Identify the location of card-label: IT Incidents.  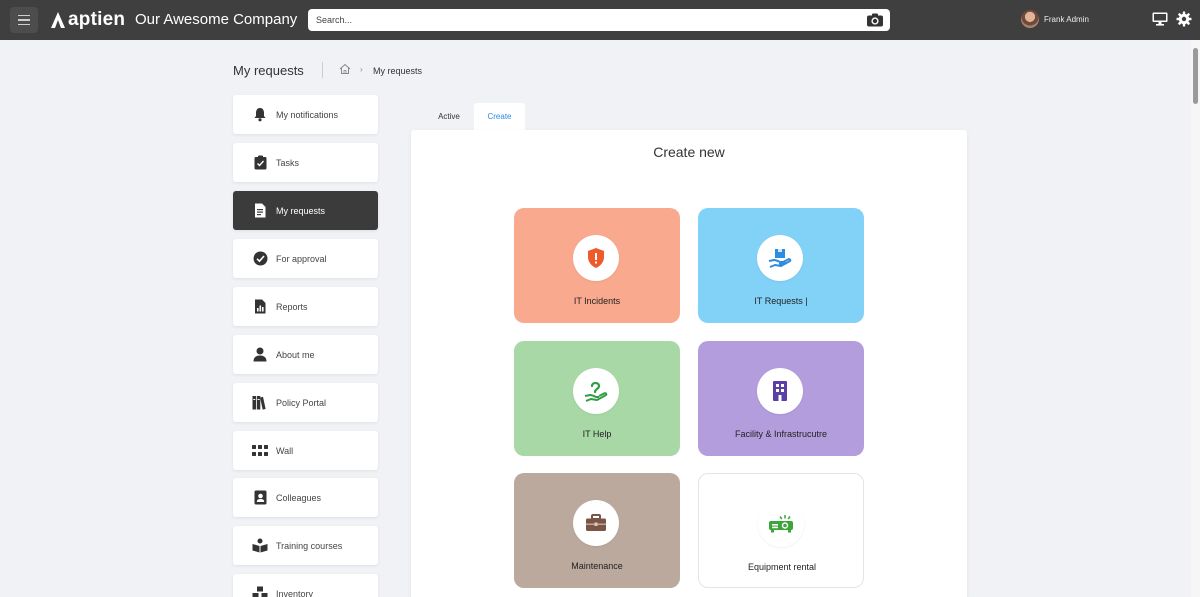
(597, 301).